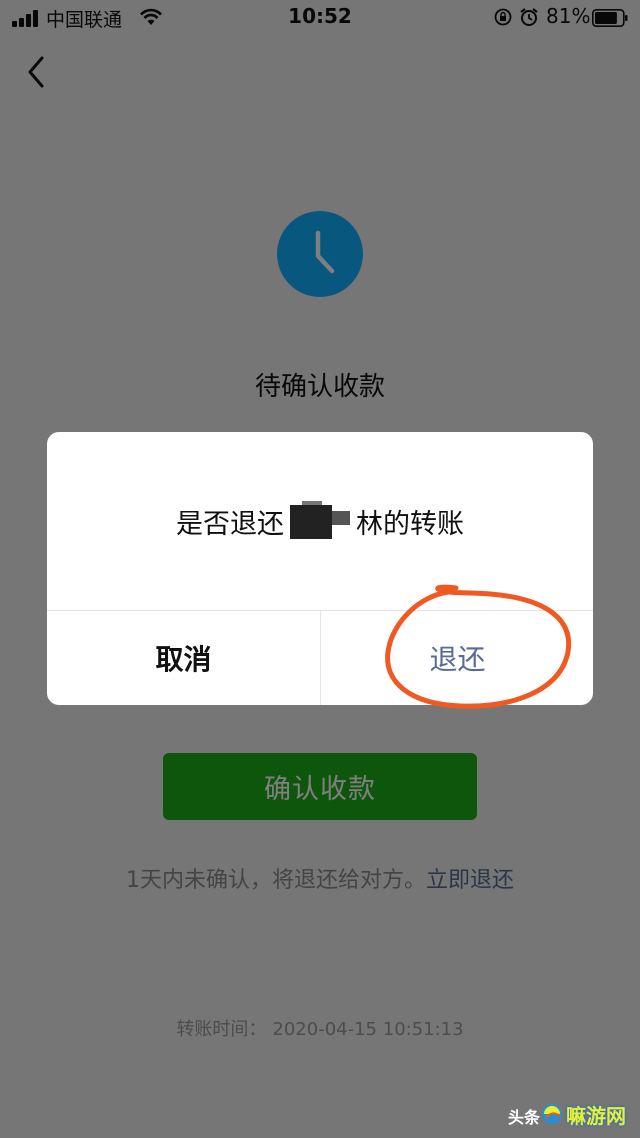 The image size is (640, 1138). Describe the element at coordinates (524, 1117) in the screenshot. I see `watermark-left: 头条` at that location.